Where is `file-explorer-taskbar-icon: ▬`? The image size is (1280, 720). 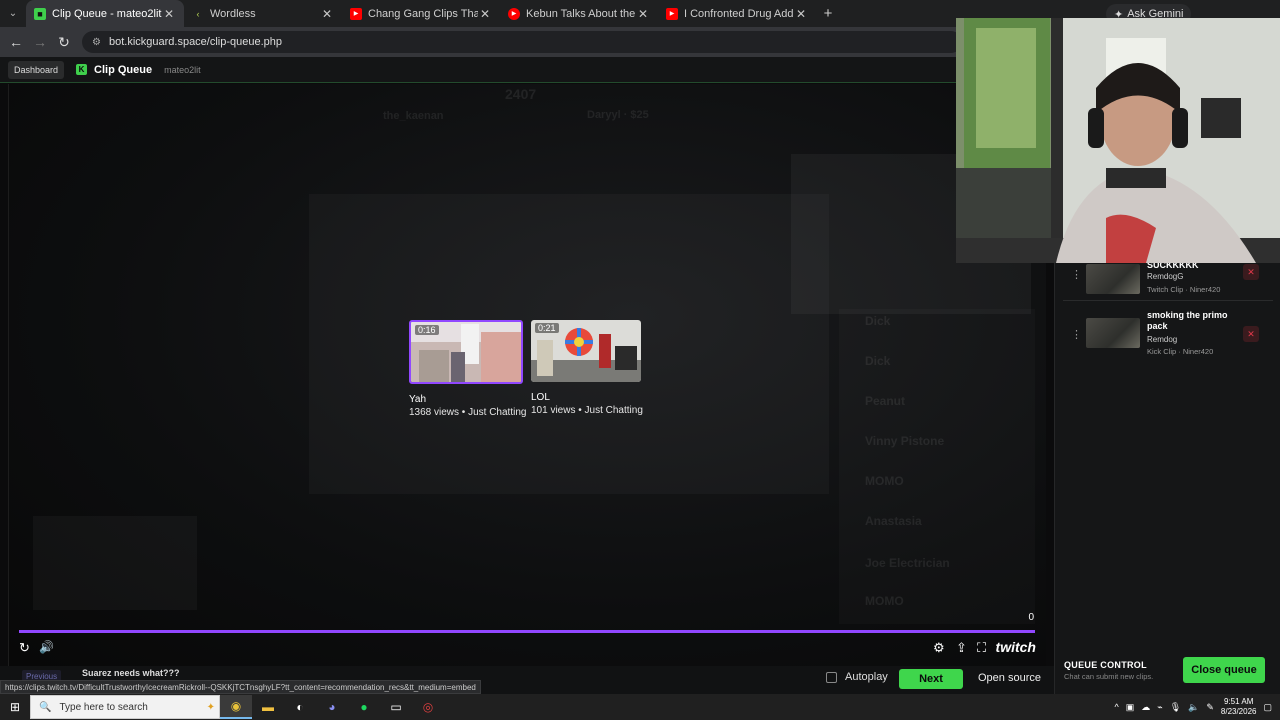 file-explorer-taskbar-icon: ▬ is located at coordinates (268, 707).